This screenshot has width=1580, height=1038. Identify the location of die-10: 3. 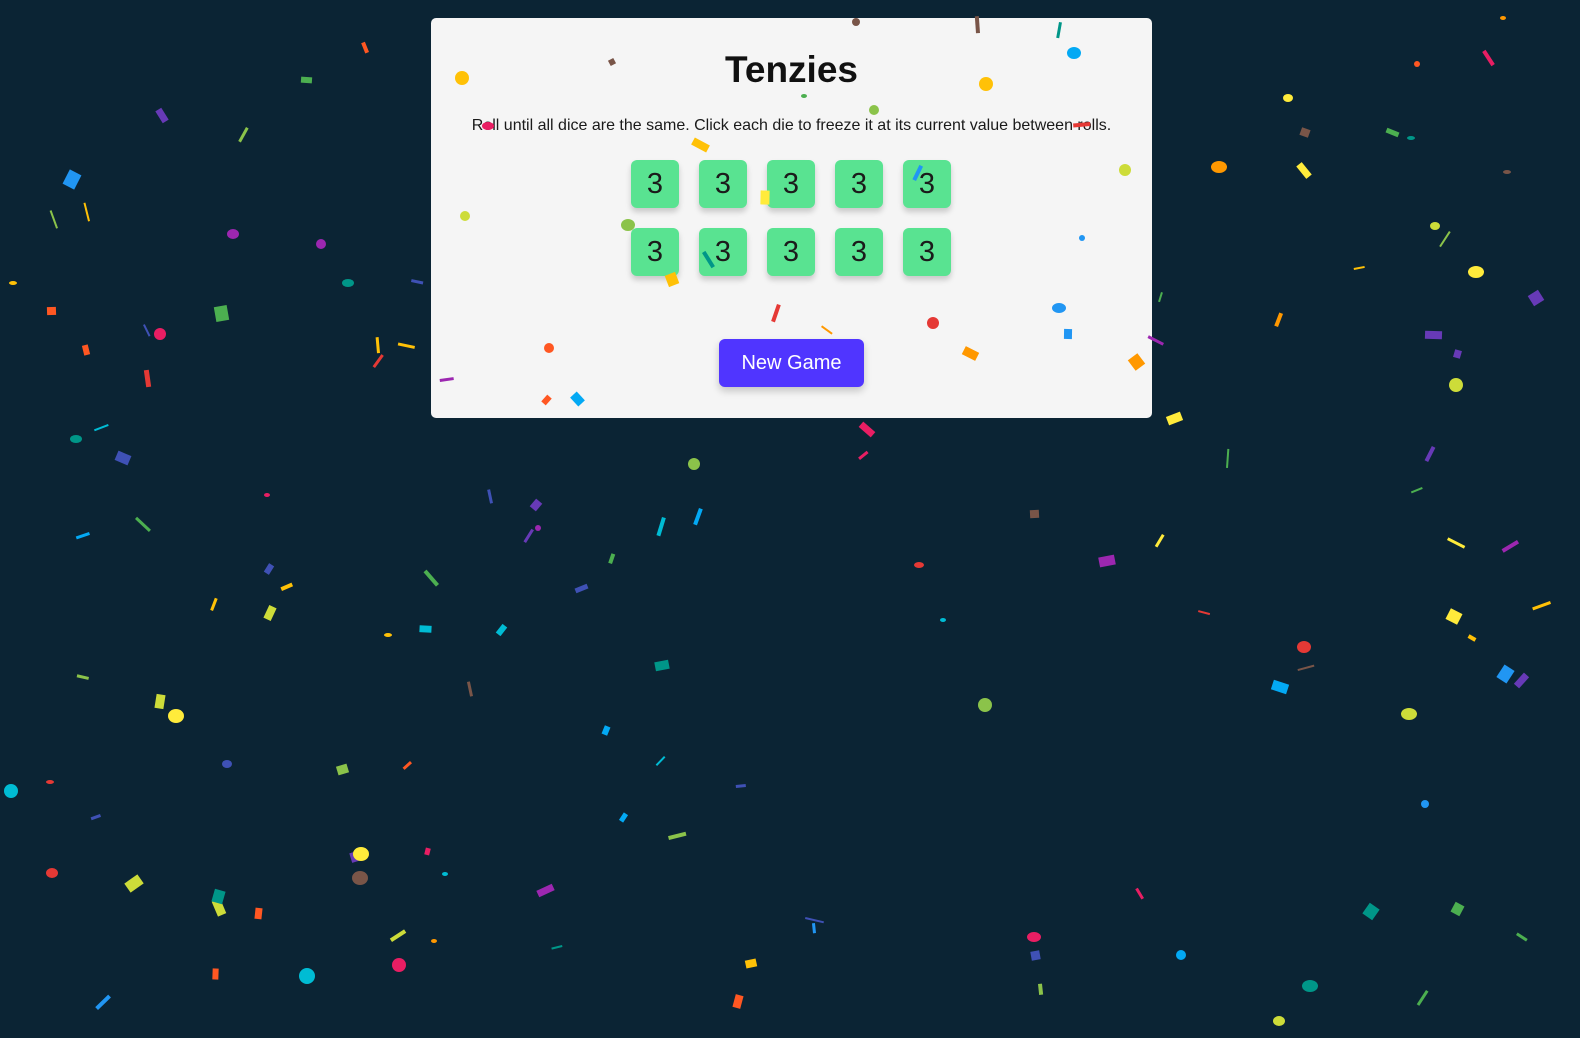
(927, 252).